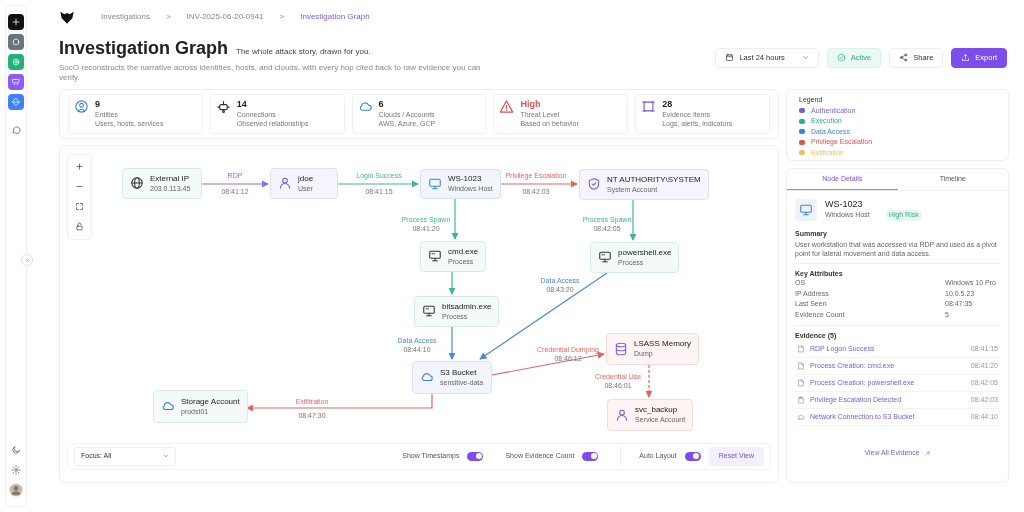 This screenshot has height=512, width=1024. I want to click on page-title: Investigation Graph, so click(144, 49).